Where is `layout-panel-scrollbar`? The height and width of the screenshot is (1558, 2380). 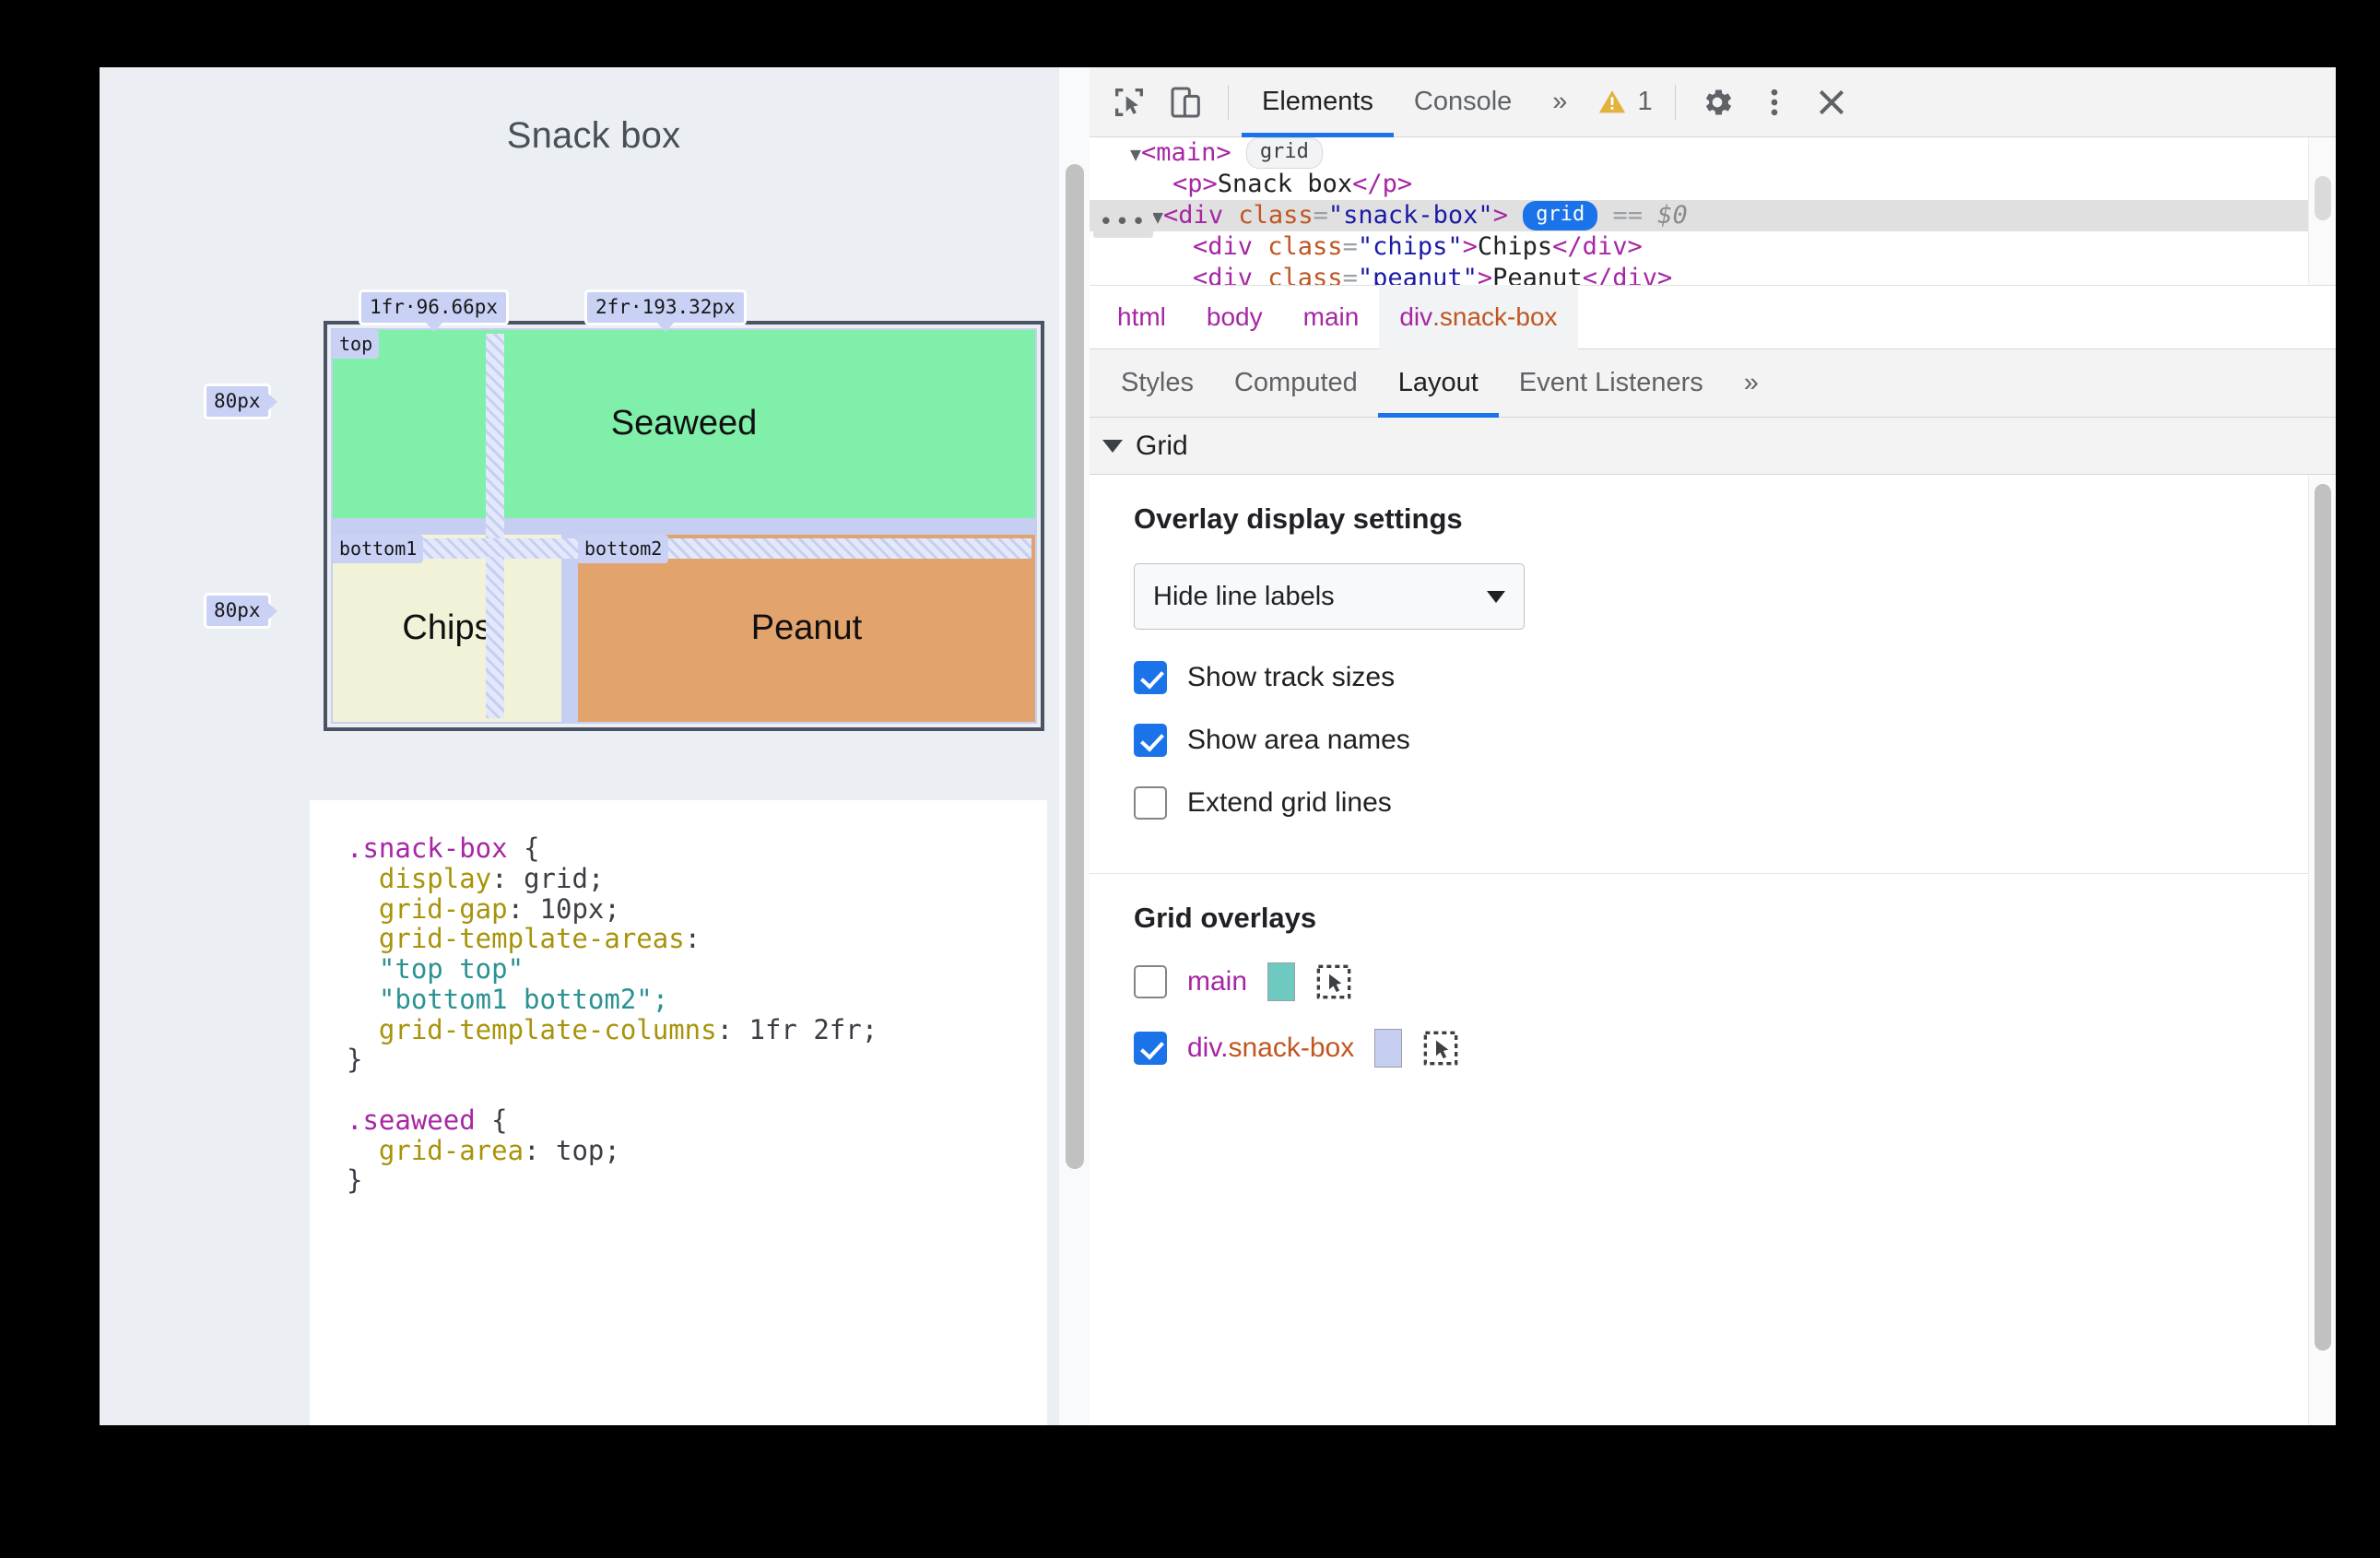
layout-panel-scrollbar is located at coordinates (2322, 950).